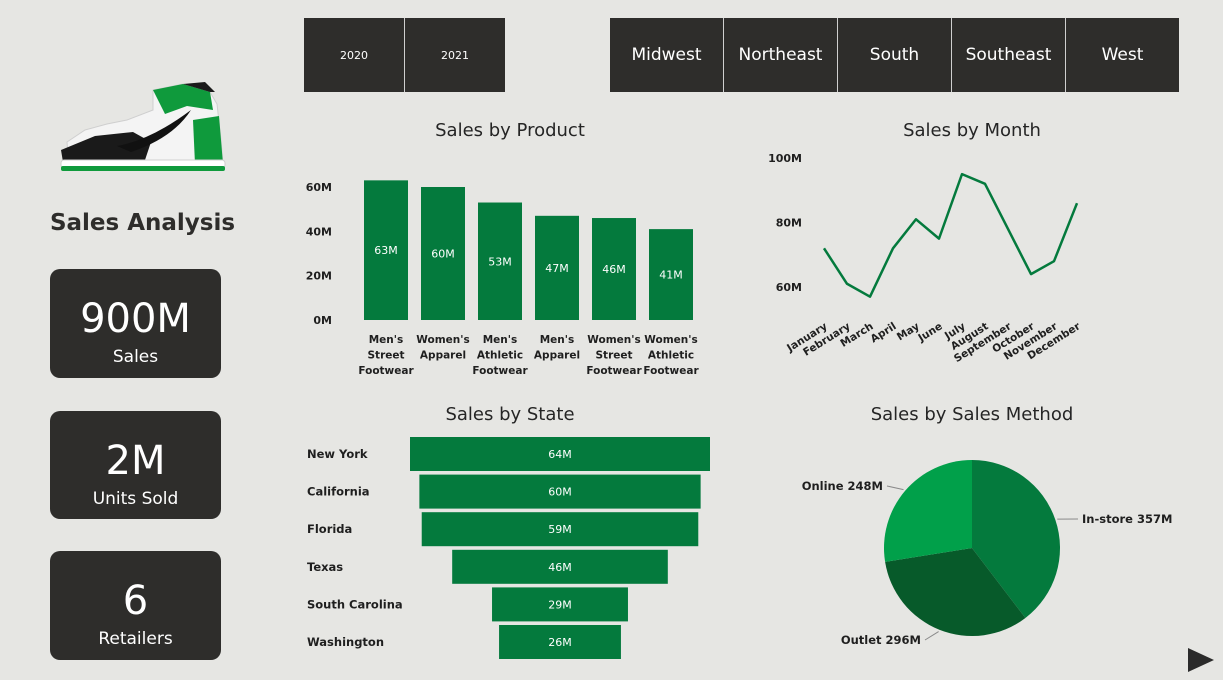 This screenshot has width=1223, height=680. I want to click on sales-by-sales-method-chart: In-store 357M Outlet 296M Online 248M, so click(987, 553).